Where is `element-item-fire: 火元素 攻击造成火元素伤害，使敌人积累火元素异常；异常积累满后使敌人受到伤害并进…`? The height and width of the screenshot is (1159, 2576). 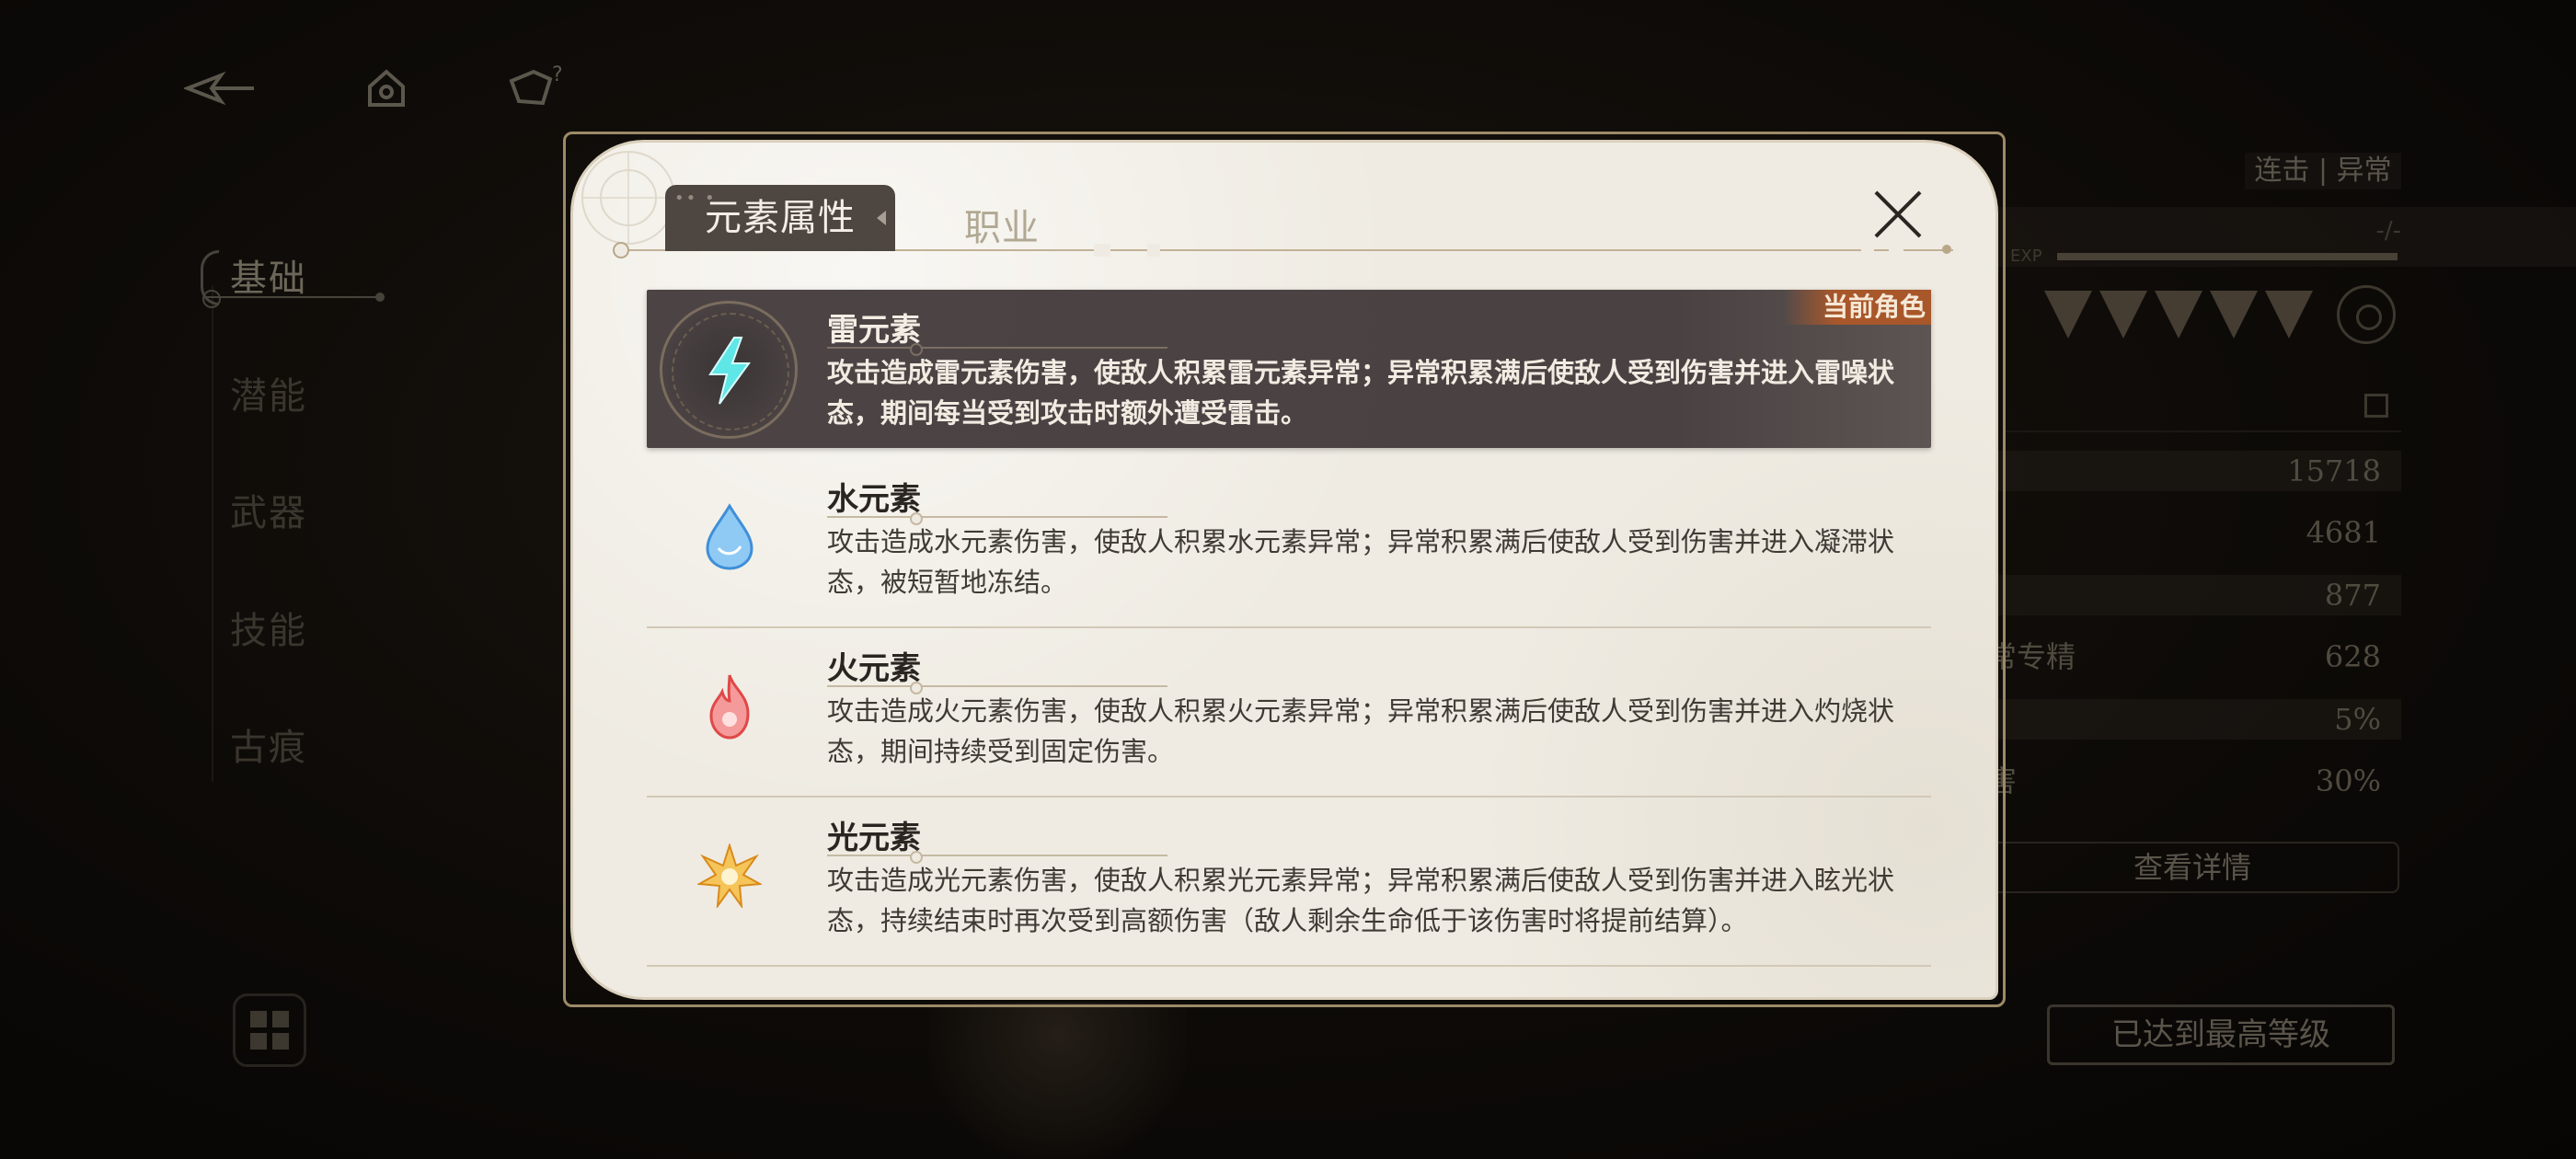 element-item-fire: 火元素 攻击造成火元素伤害，使敌人积累火元素异常；异常积累满后使敌人受到伤害并进… is located at coordinates (1289, 713).